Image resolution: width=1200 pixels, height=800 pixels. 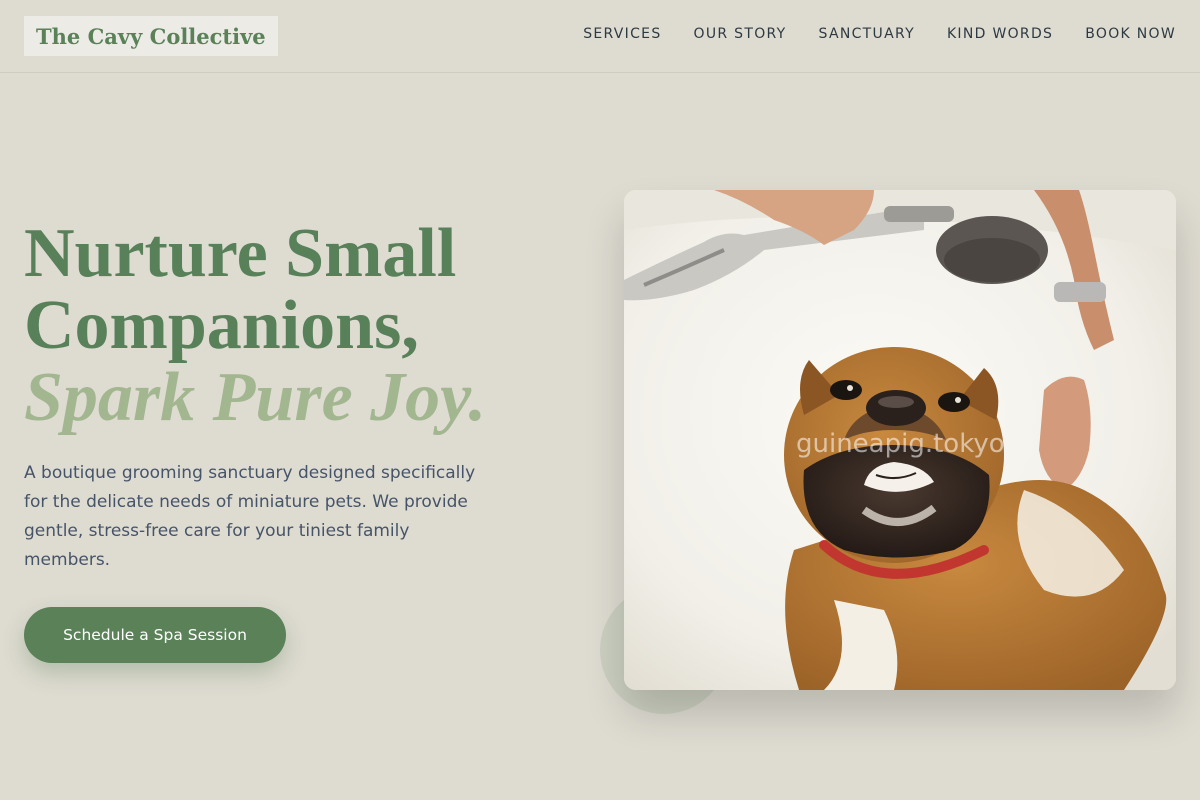 What do you see at coordinates (900, 444) in the screenshot?
I see `image-watermark: guineapig.tokyo` at bounding box center [900, 444].